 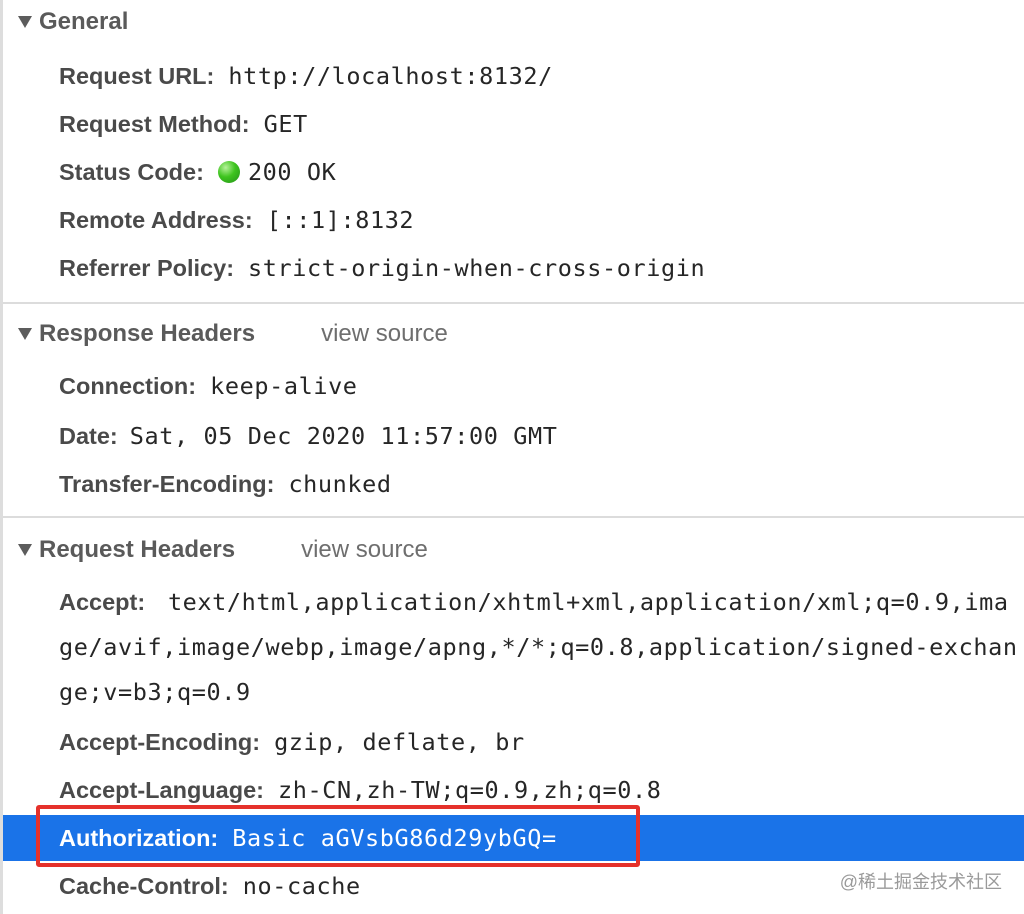 I want to click on header-row-accept-encoding: Accept-Encoding: gzip, deflate, br, so click(x=513, y=742).